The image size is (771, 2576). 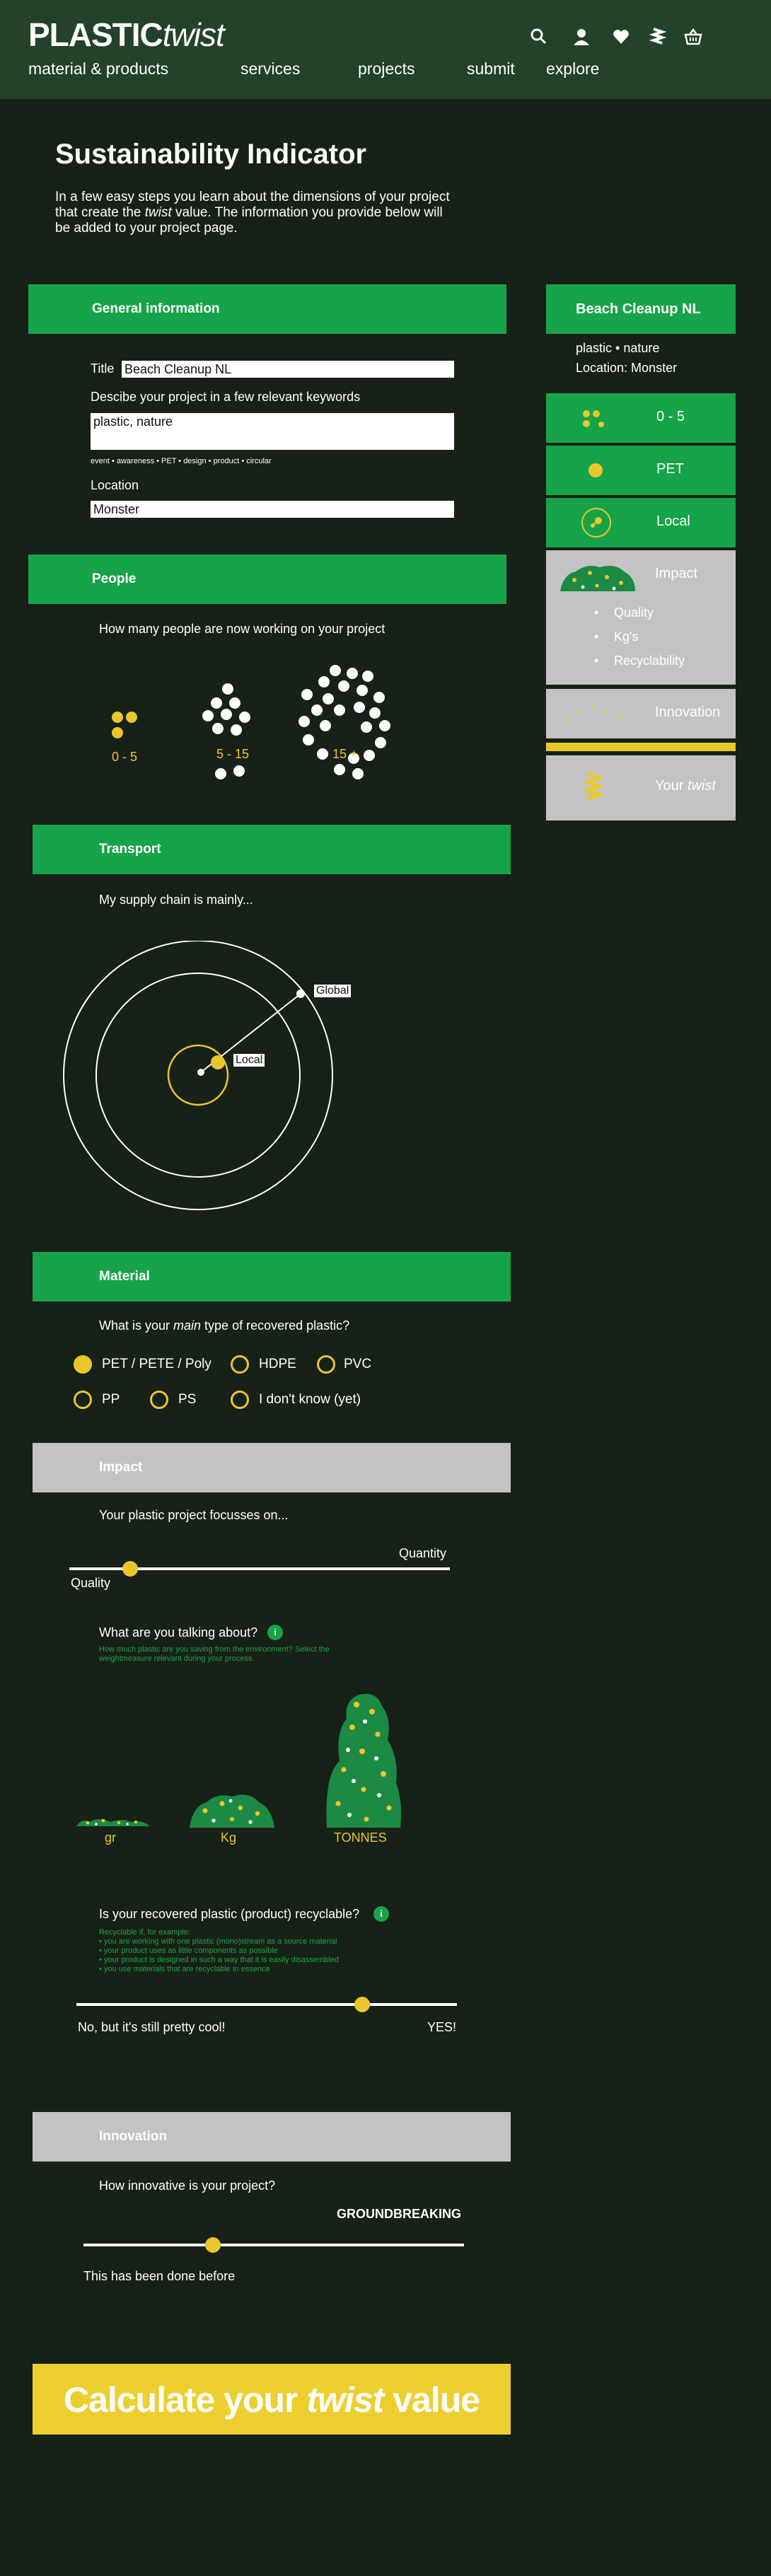 I want to click on nav-explore: explore, so click(x=572, y=69).